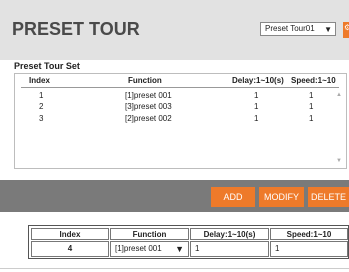 This screenshot has width=349, height=272. Describe the element at coordinates (39, 80) in the screenshot. I see `column-header-index: Index` at that location.